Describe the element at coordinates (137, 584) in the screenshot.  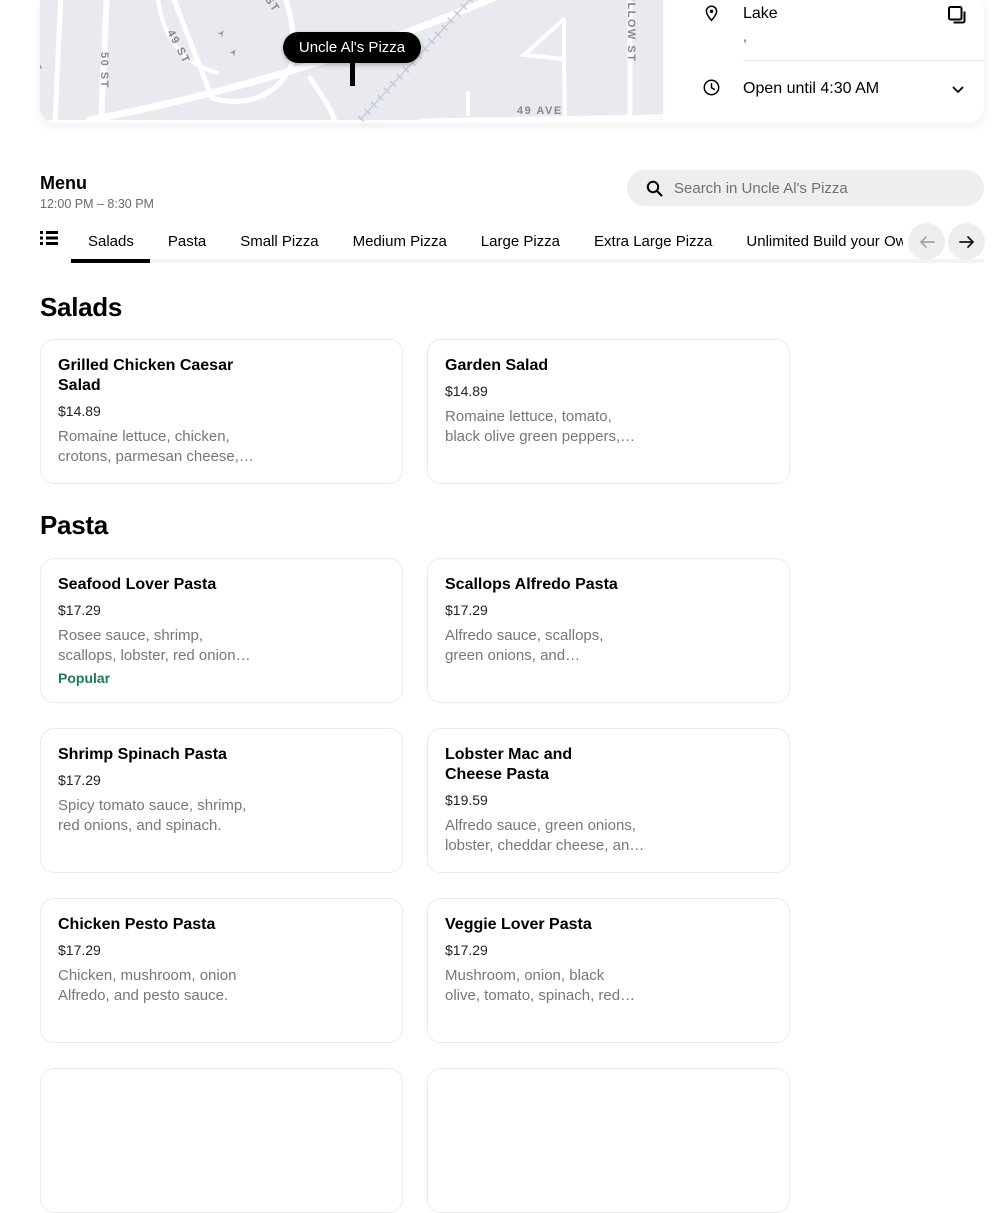
I see `item-name: Seafood Lover Pasta` at that location.